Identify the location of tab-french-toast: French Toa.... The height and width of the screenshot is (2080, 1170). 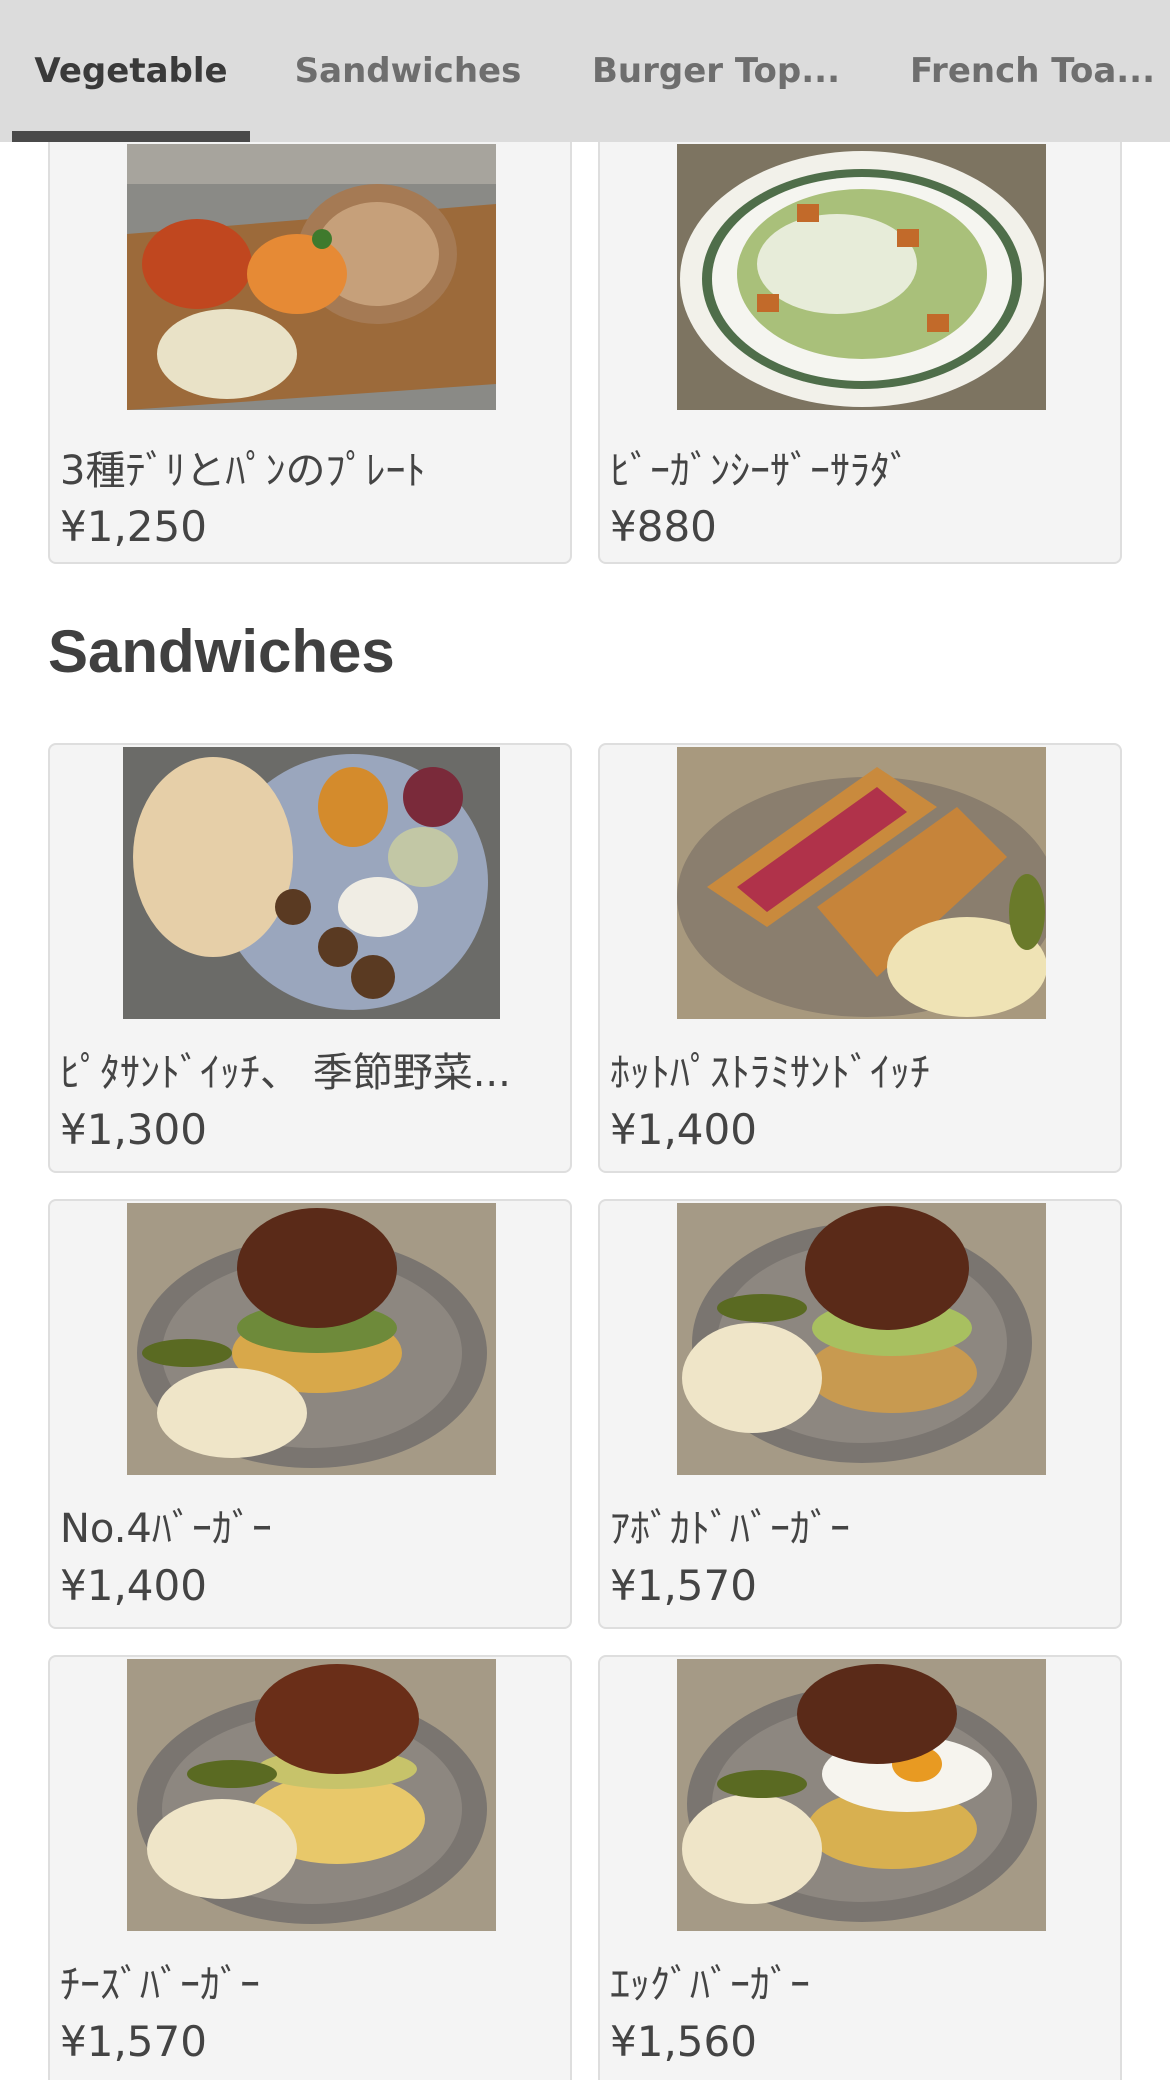
(1031, 71).